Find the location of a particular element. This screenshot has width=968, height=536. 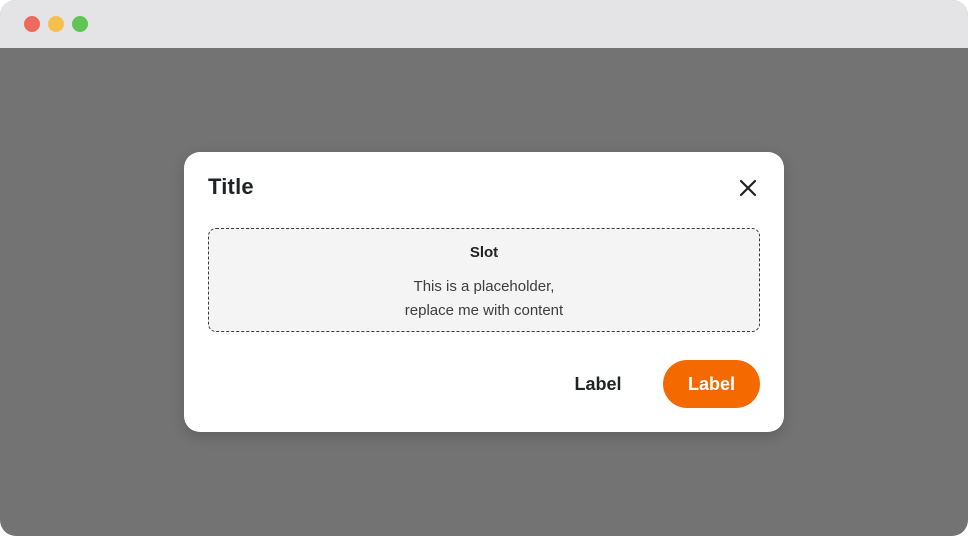

window-titlebar is located at coordinates (484, 24).